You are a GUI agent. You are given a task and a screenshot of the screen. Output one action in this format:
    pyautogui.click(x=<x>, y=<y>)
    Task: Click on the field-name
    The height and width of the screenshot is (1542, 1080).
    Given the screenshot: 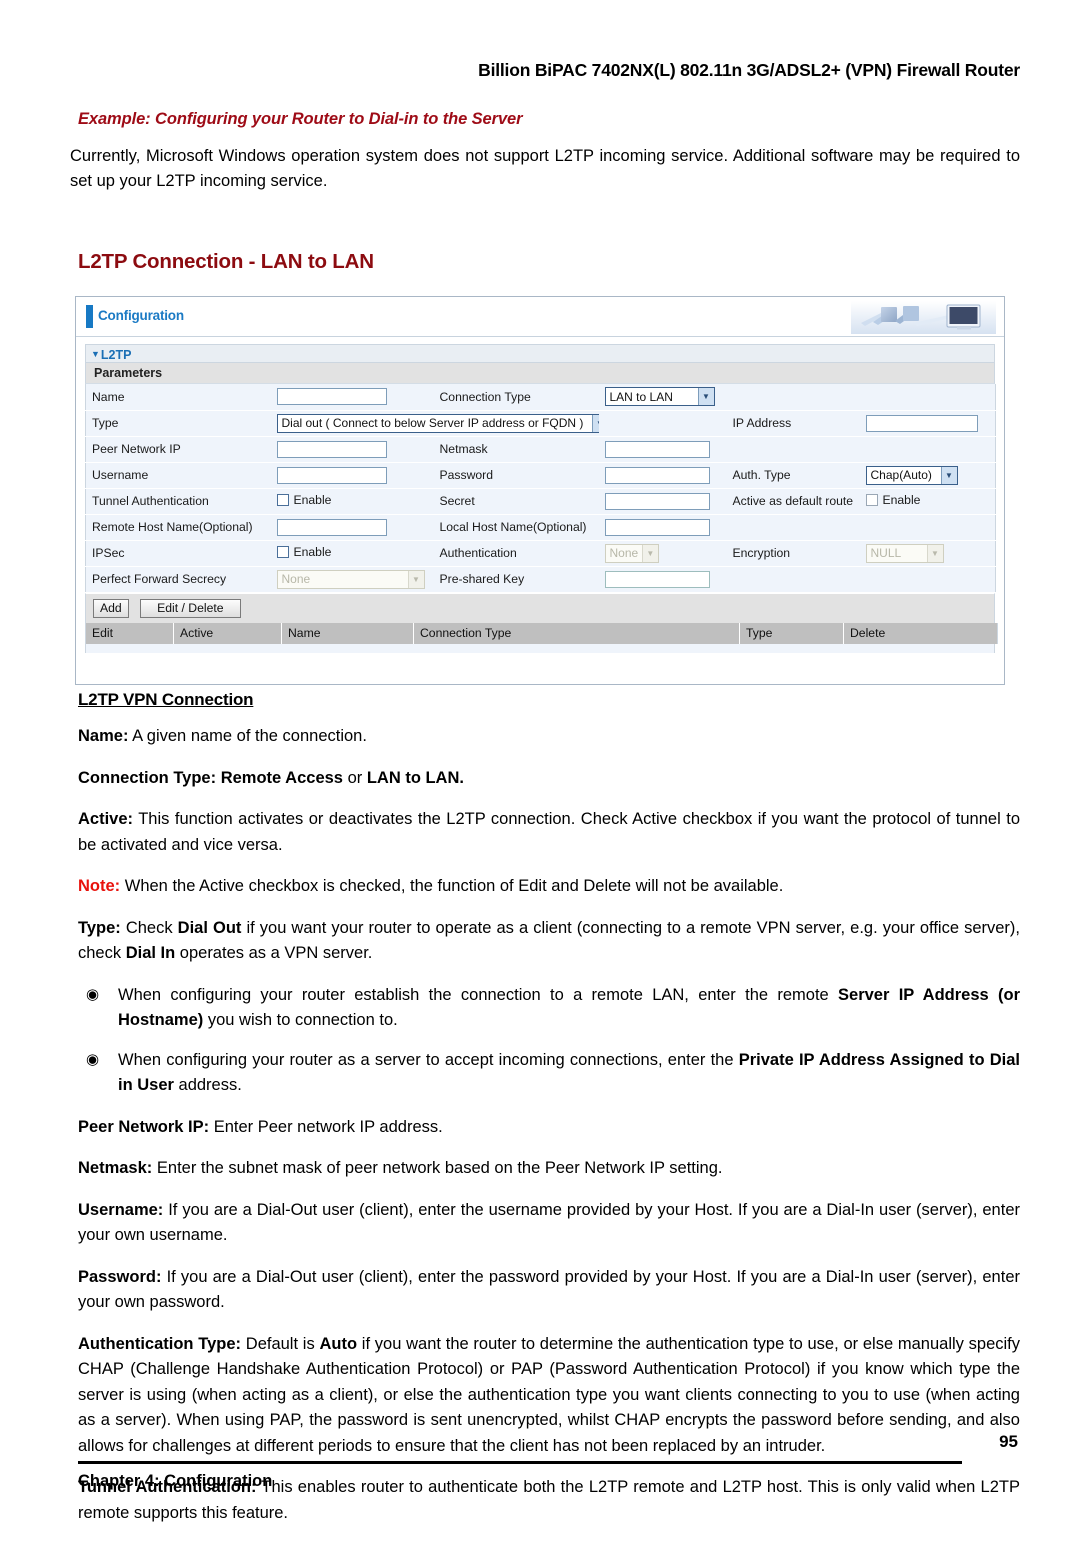 What is the action you would take?
    pyautogui.click(x=352, y=397)
    